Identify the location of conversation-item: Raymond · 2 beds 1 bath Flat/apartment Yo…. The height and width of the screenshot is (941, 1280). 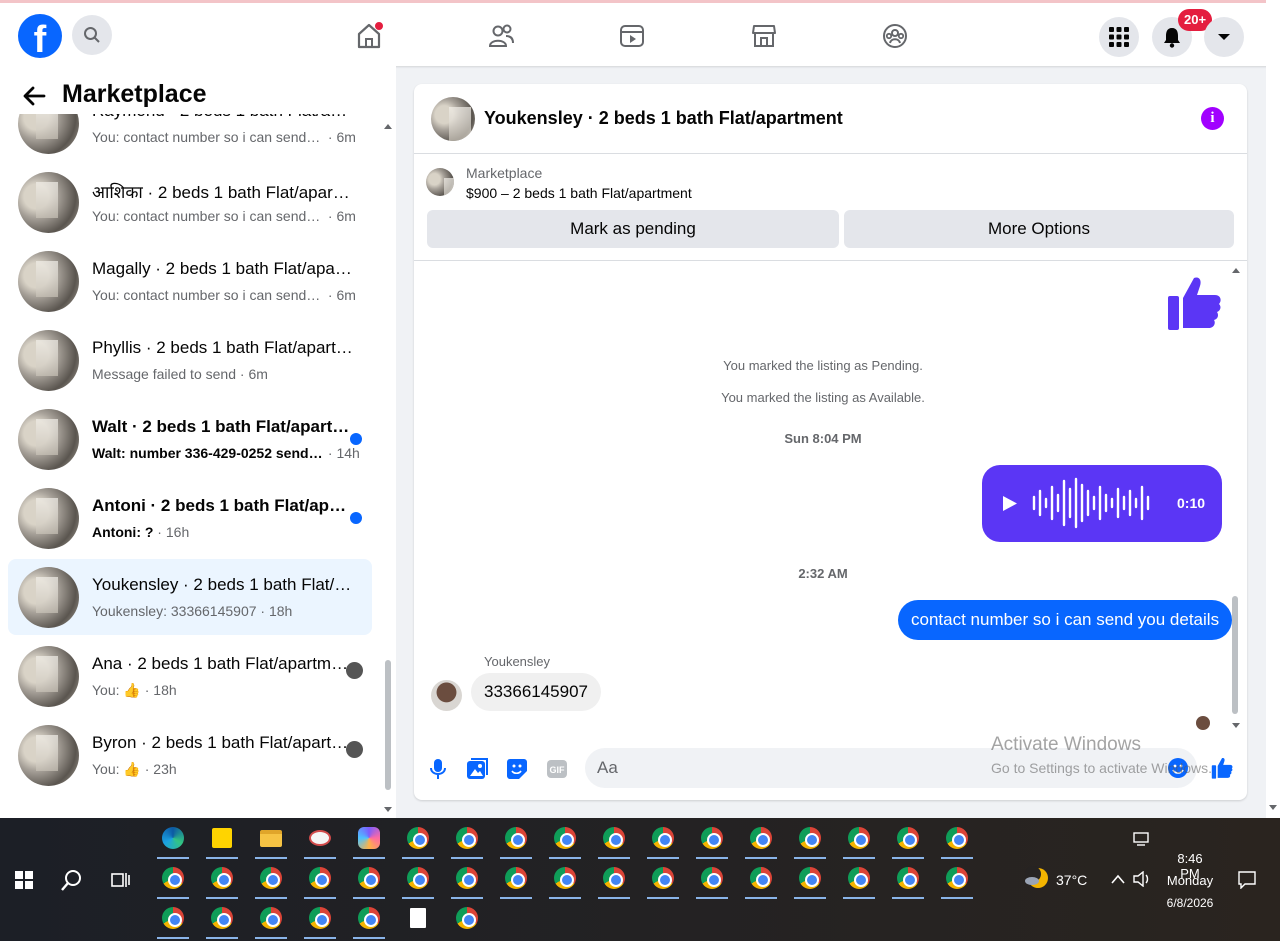
(190, 137).